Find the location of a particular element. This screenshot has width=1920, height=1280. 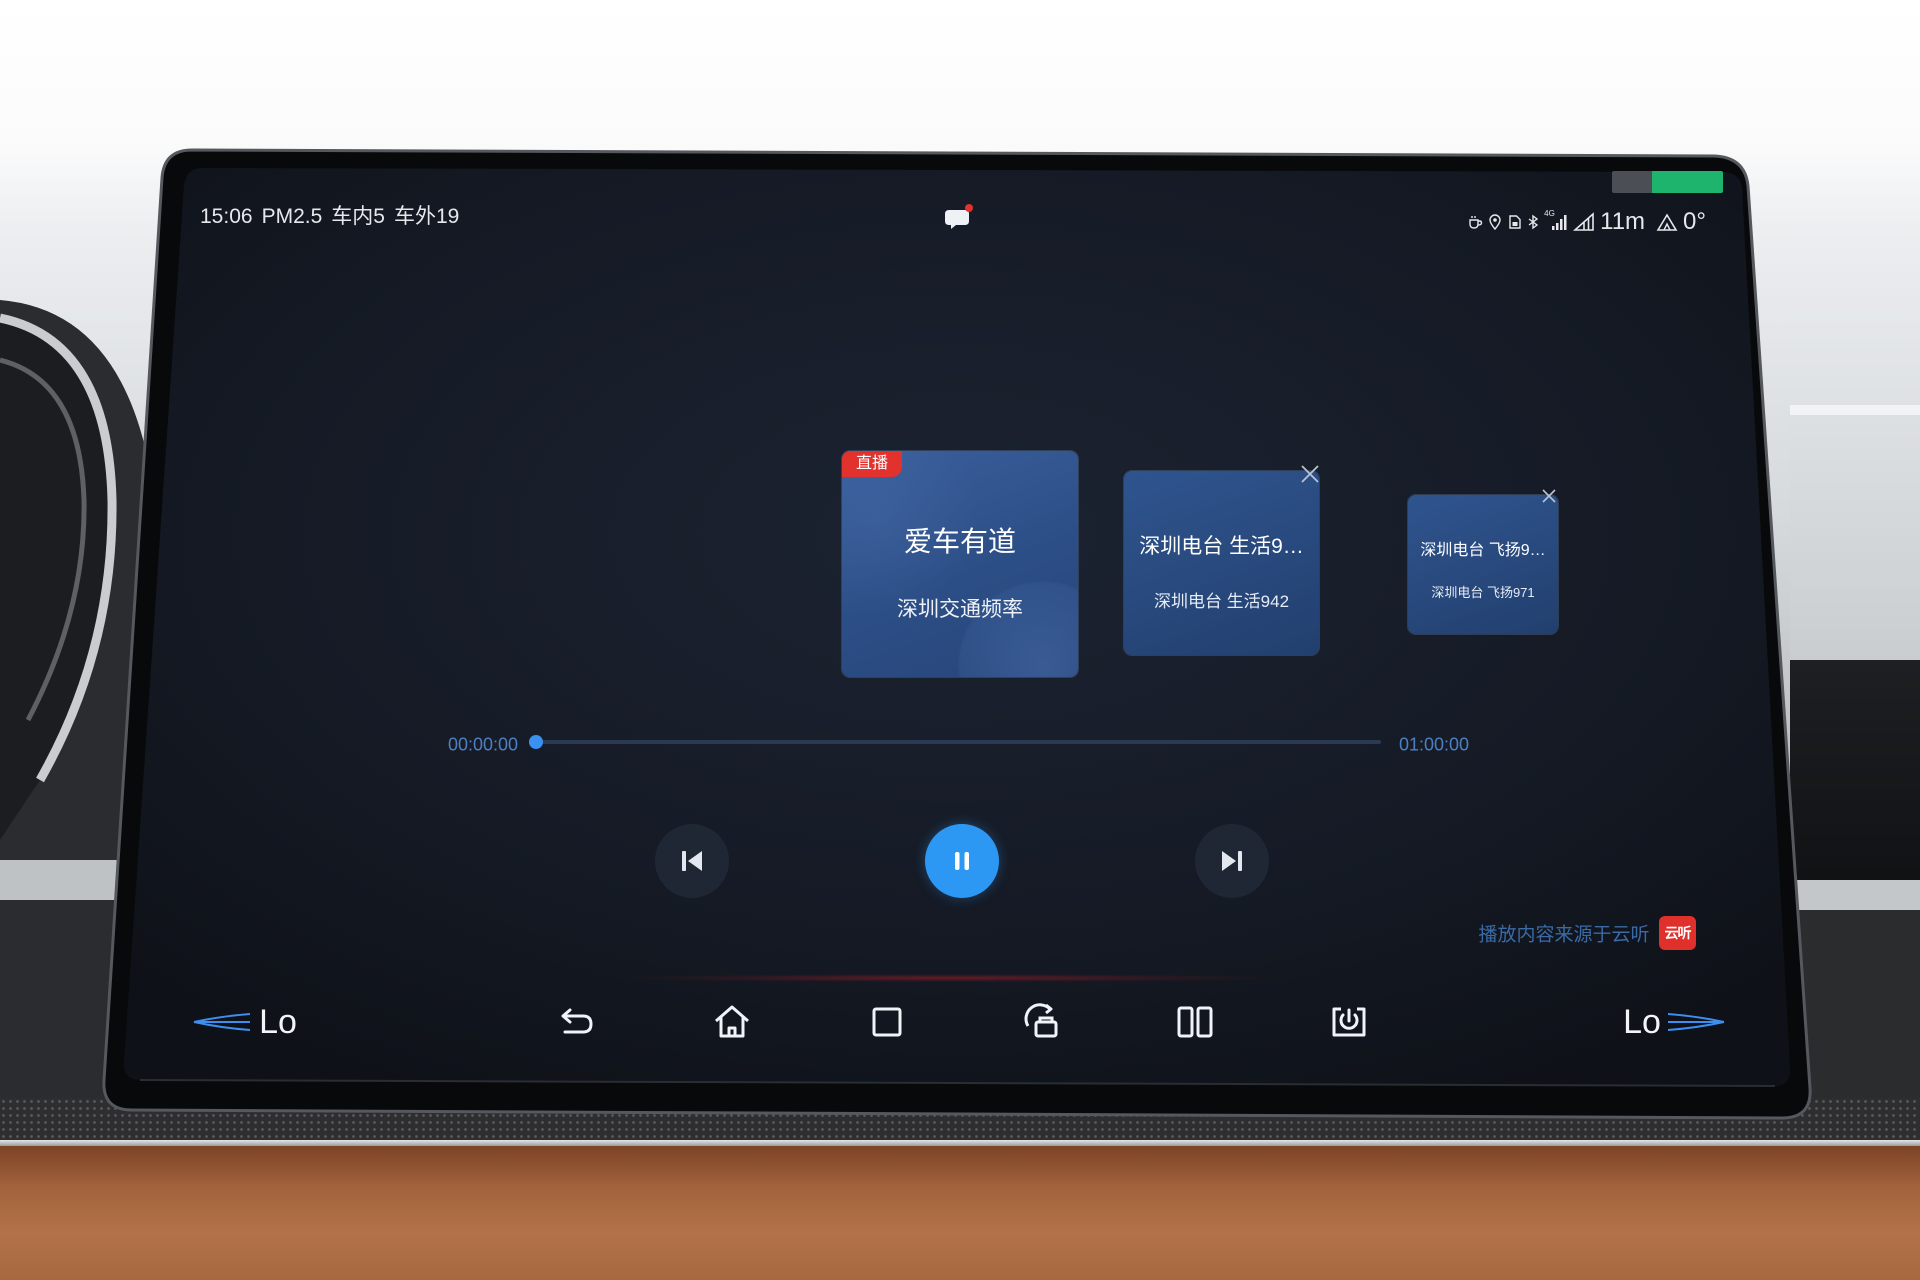

outside-temperature: 车外19 is located at coordinates (426, 216).